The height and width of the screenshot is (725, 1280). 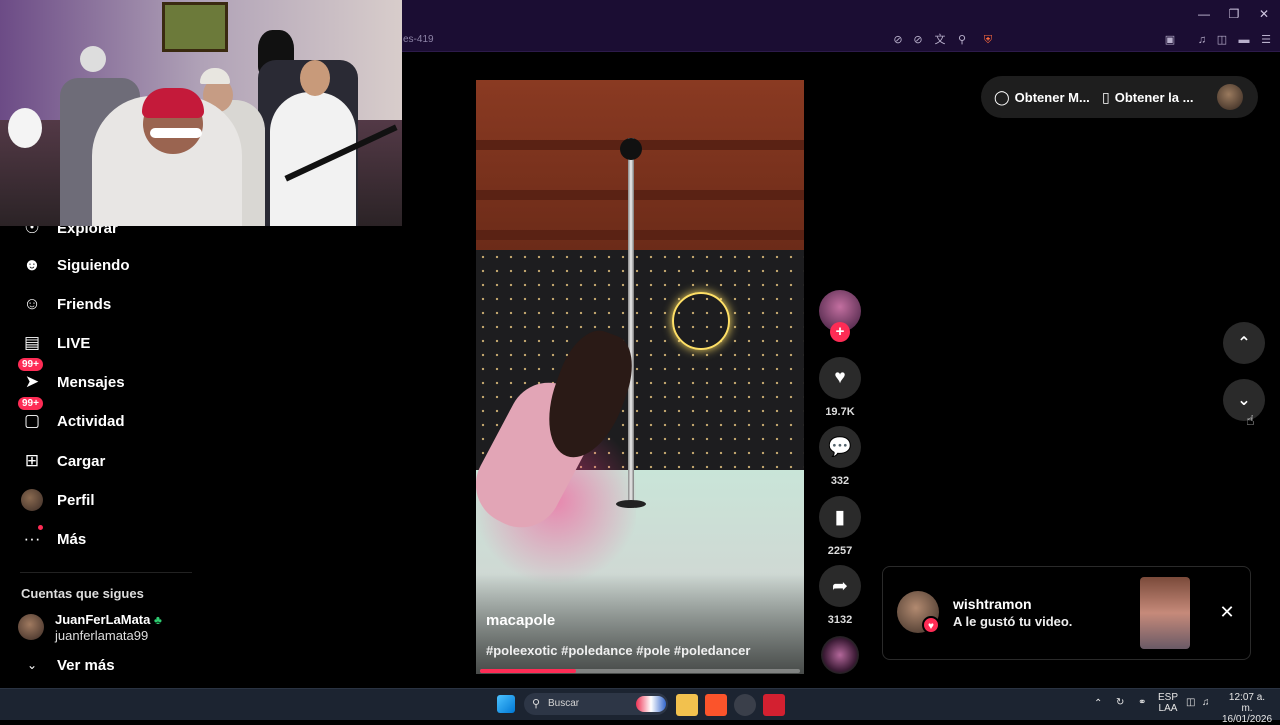 What do you see at coordinates (71, 377) in the screenshot?
I see `sidebar-item-mensajes: ➤ 99+ Mensajes` at bounding box center [71, 377].